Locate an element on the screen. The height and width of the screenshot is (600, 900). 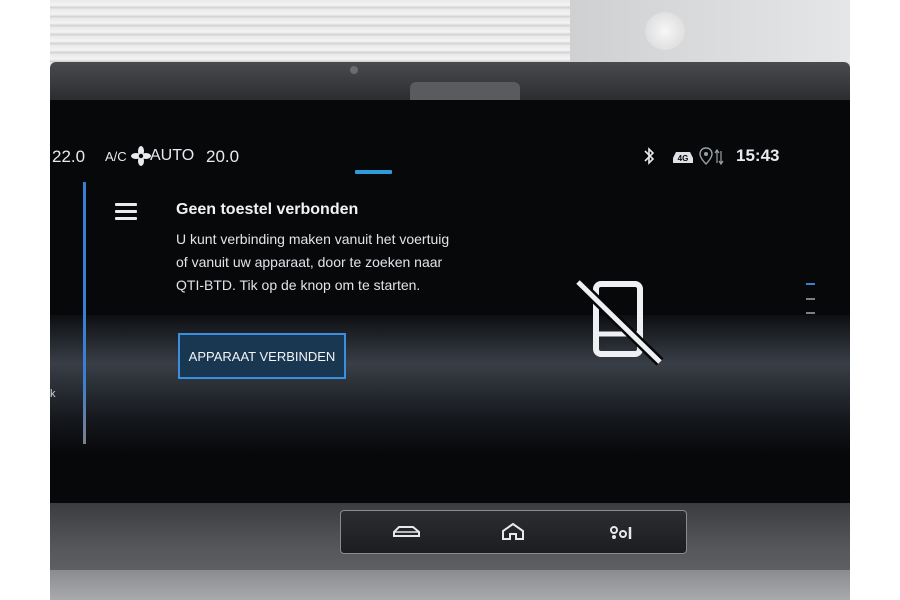
fan-icon is located at coordinates (141, 156).